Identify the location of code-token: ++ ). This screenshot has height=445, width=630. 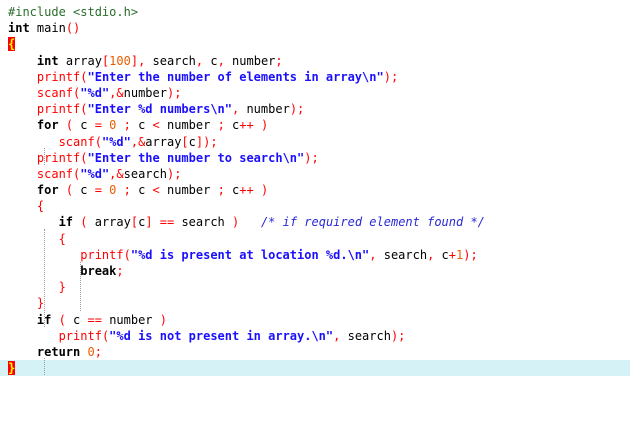
(254, 125).